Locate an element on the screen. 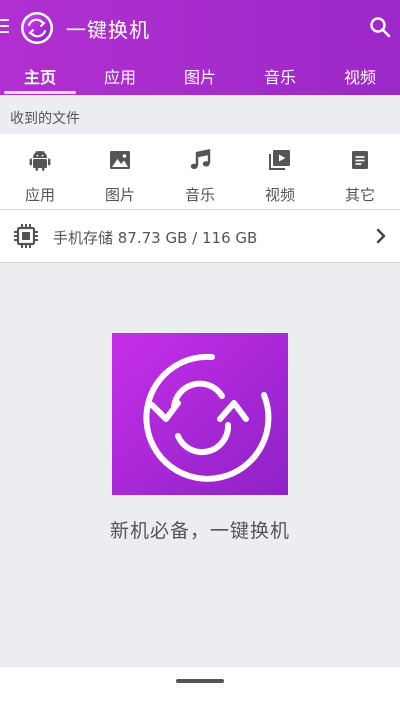 This screenshot has width=400, height=710. active-tab-indicator is located at coordinates (40, 92).